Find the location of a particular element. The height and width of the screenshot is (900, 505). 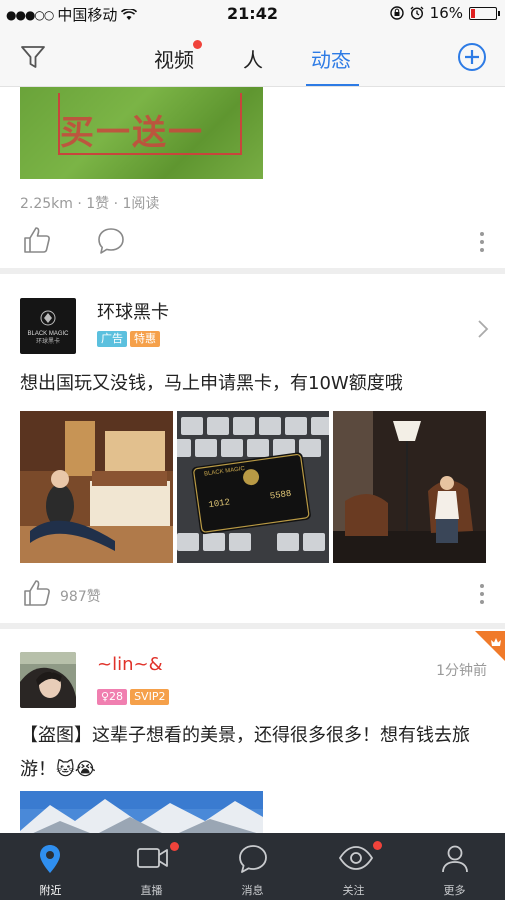

crown-badge-icon is located at coordinates (490, 646).